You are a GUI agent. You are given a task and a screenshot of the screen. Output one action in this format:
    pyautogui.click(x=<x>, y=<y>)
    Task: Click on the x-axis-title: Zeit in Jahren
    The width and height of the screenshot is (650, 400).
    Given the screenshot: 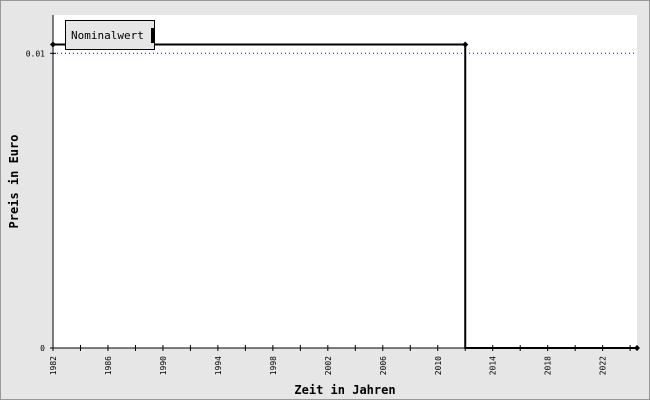 What is the action you would take?
    pyautogui.click(x=344, y=390)
    